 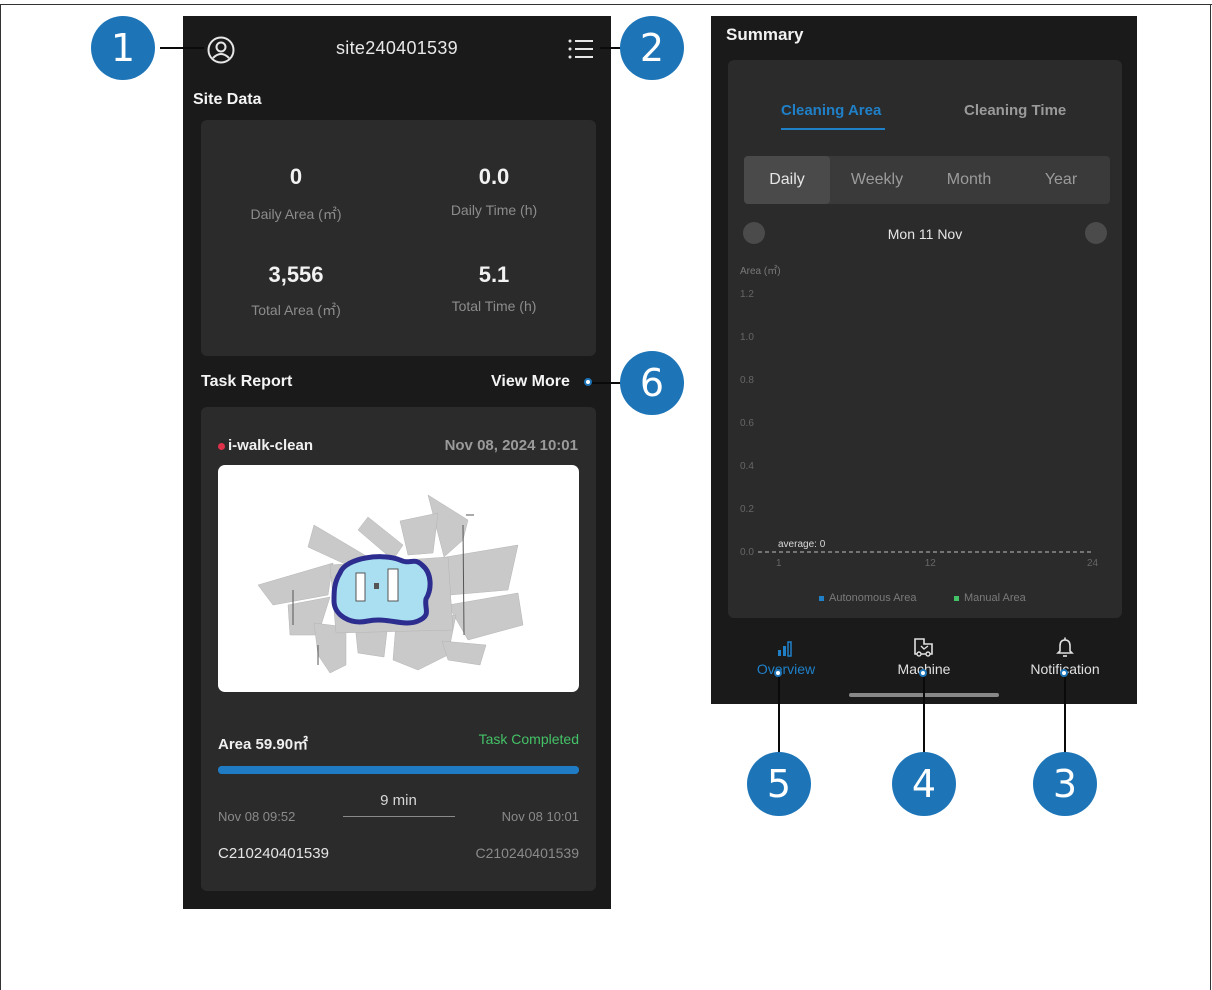 I want to click on y-tick-label: 0.4, so click(x=747, y=466).